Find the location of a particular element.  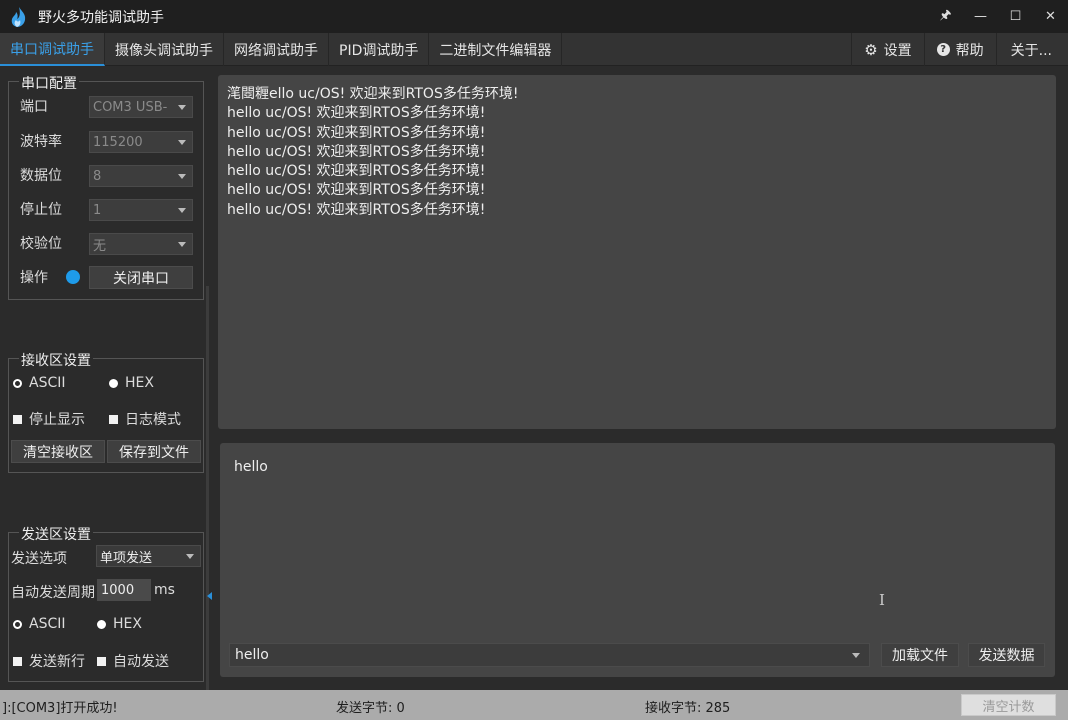

stop-display-checkbox: 停止显示 is located at coordinates (49, 419).